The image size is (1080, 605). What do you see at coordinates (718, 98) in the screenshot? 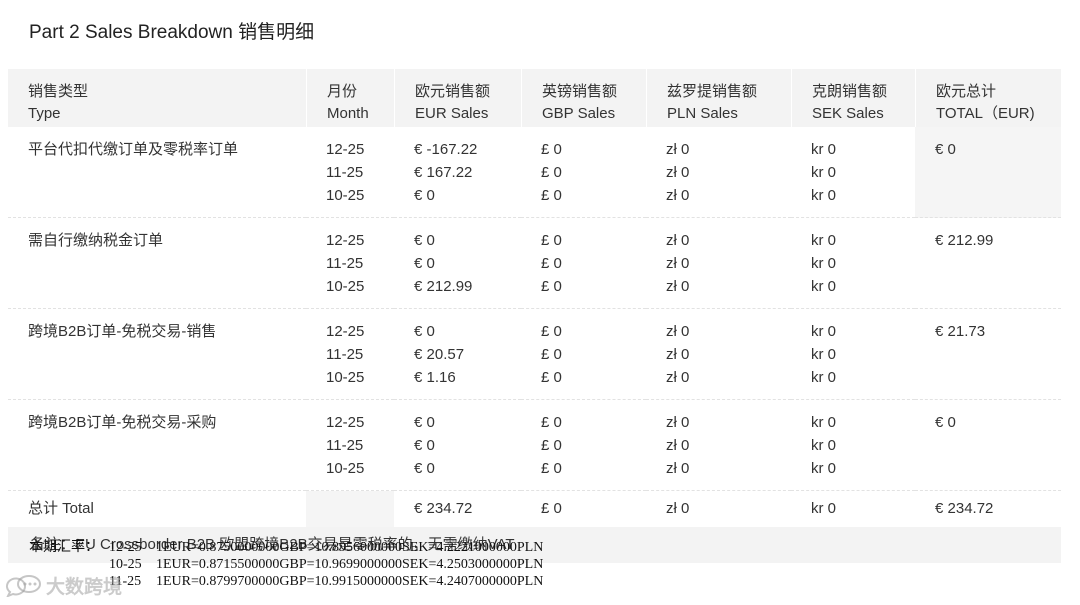
I see `header-pln-sales: 兹罗提销售额 PLN Sales` at bounding box center [718, 98].